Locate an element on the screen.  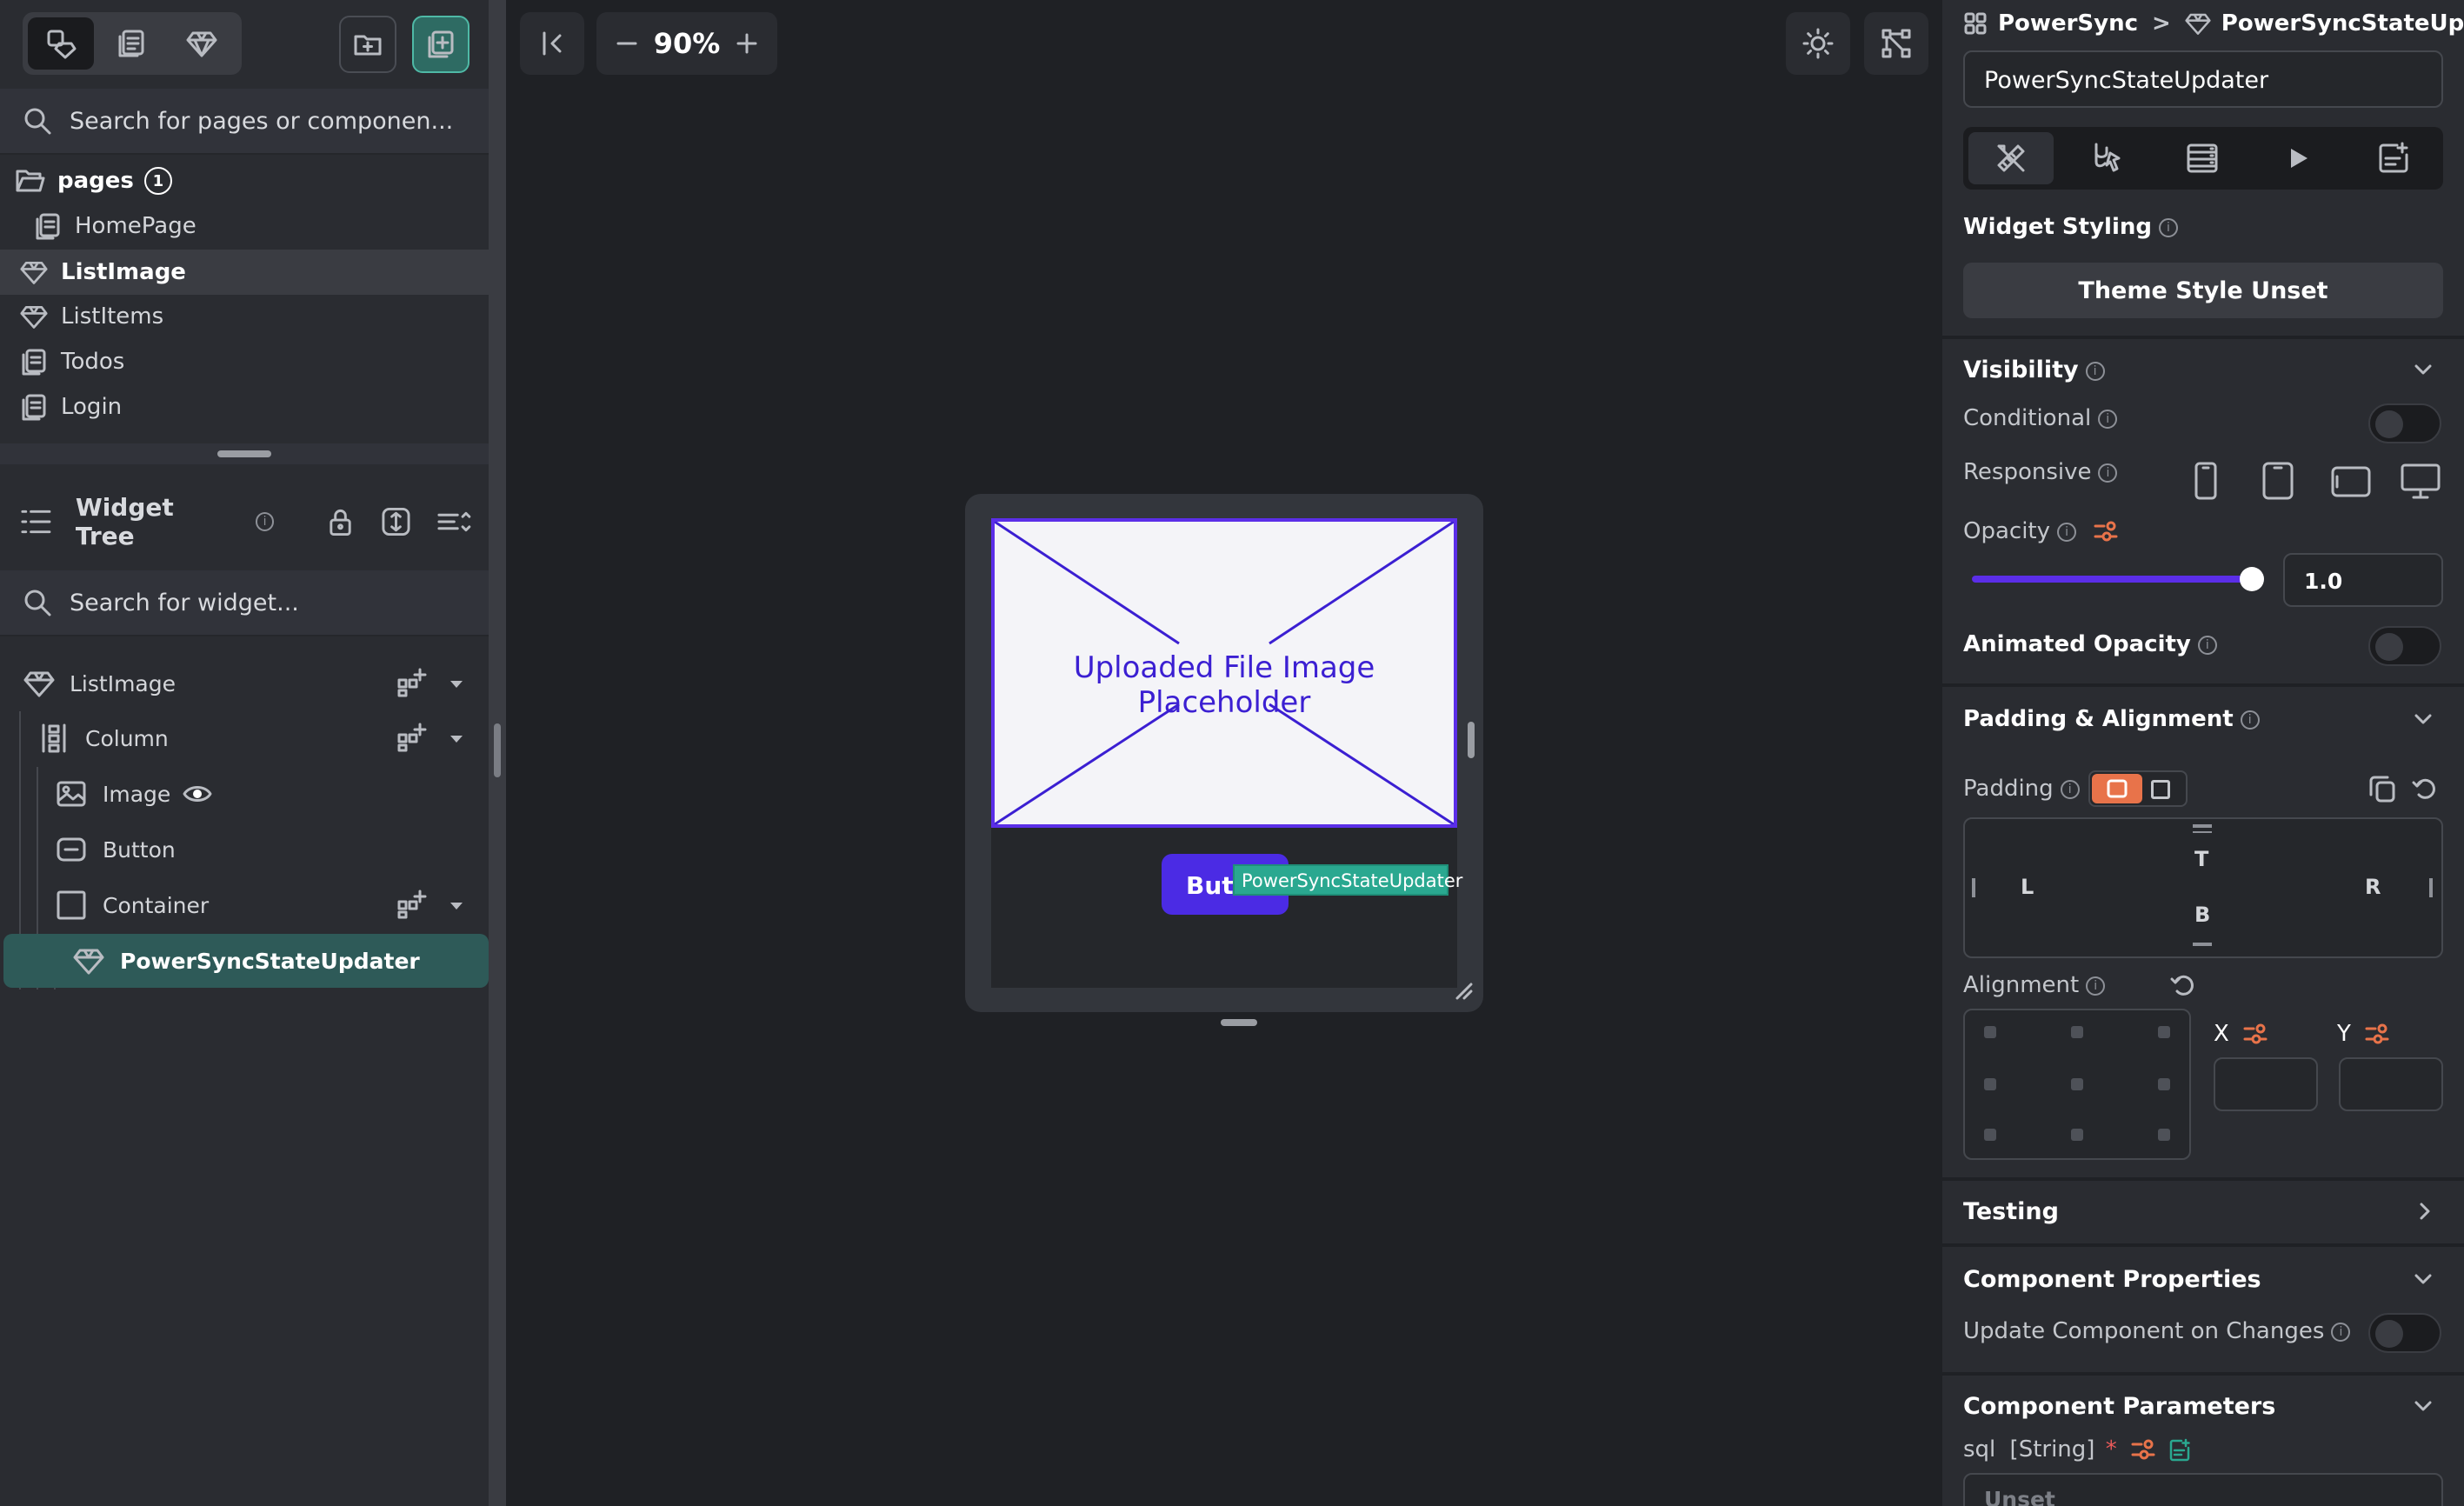
collapse-left-button is located at coordinates (552, 44).